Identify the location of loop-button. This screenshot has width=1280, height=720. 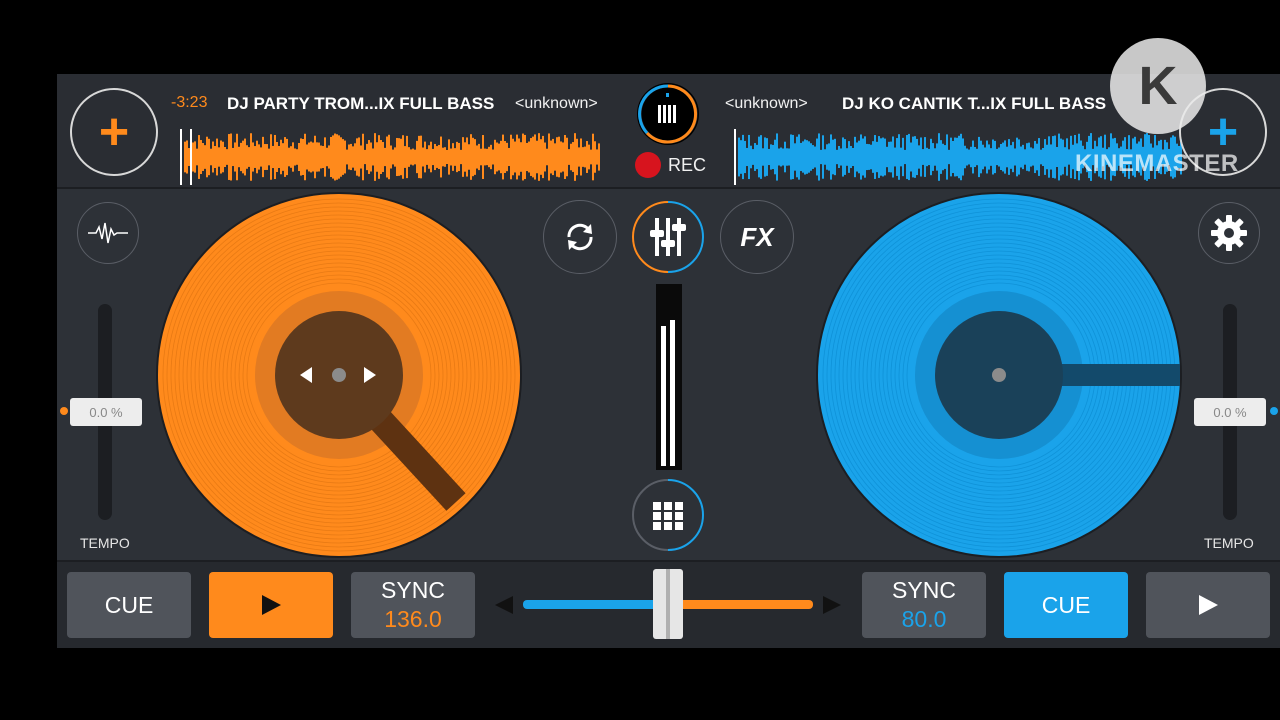
(580, 237).